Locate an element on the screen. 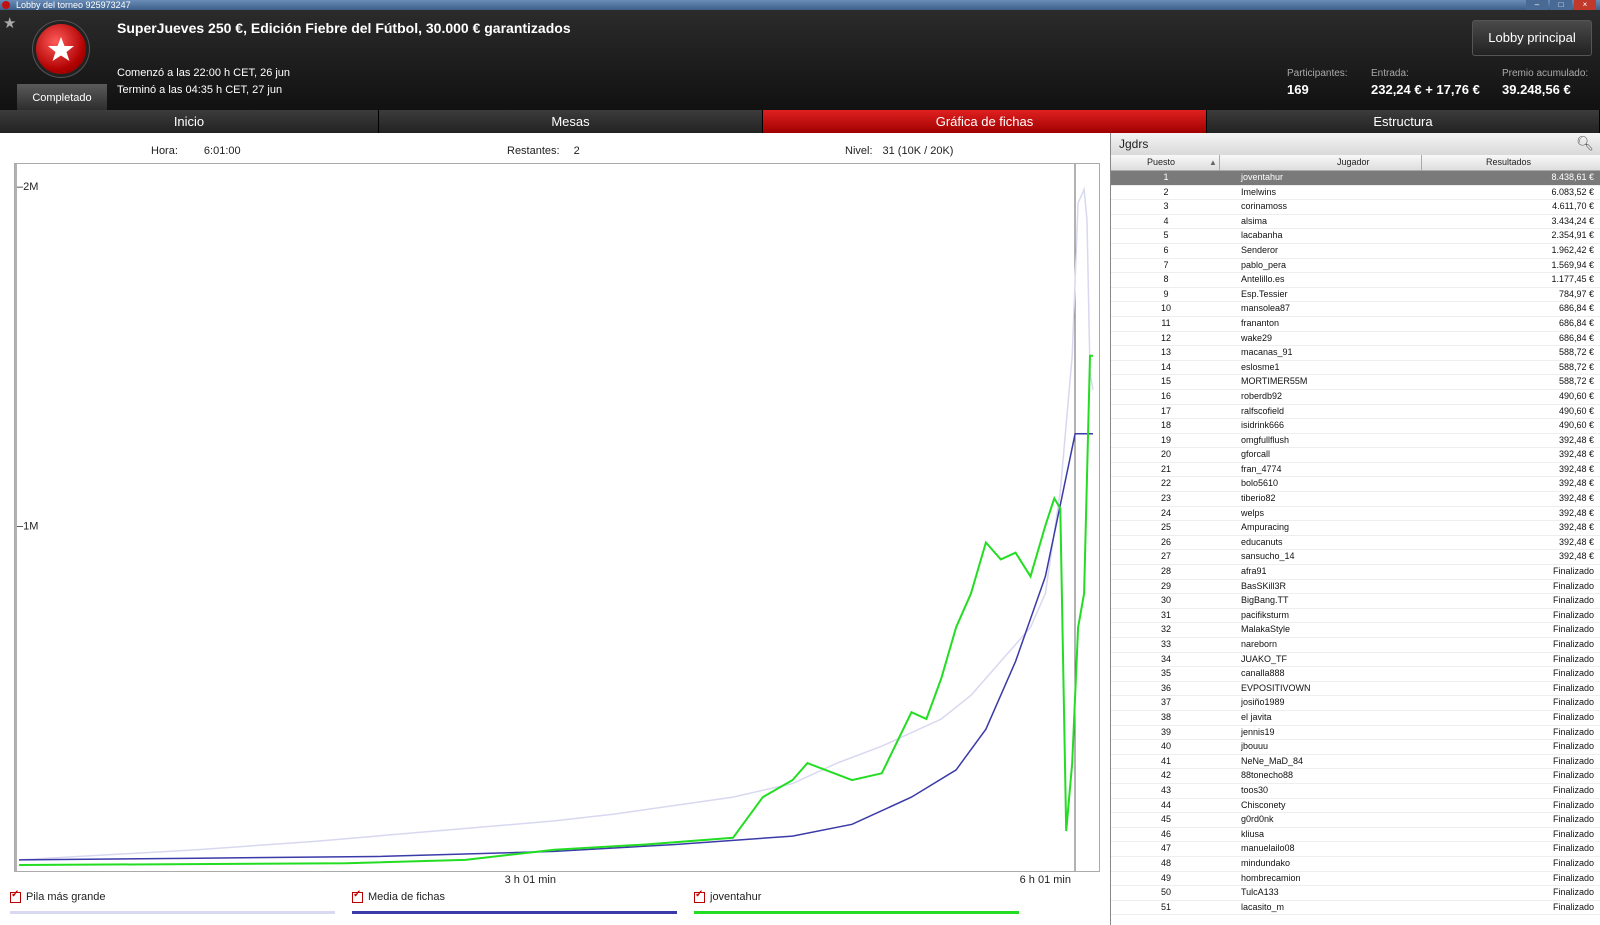 The height and width of the screenshot is (925, 1600). table-row: 48 mindundako Finalizado is located at coordinates (1355, 864).